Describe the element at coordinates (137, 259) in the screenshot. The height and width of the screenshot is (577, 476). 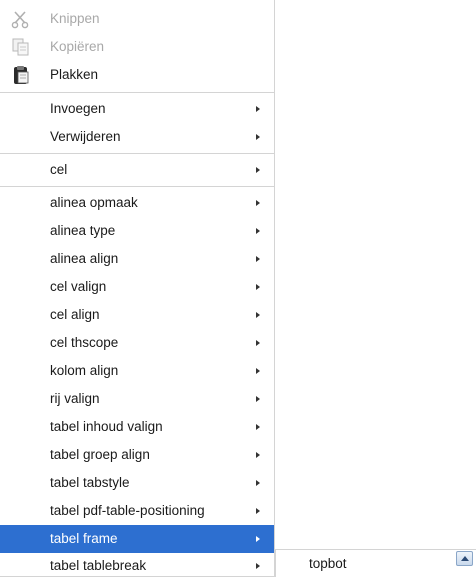
I see `menu-item-alinea-align: alinea align` at that location.